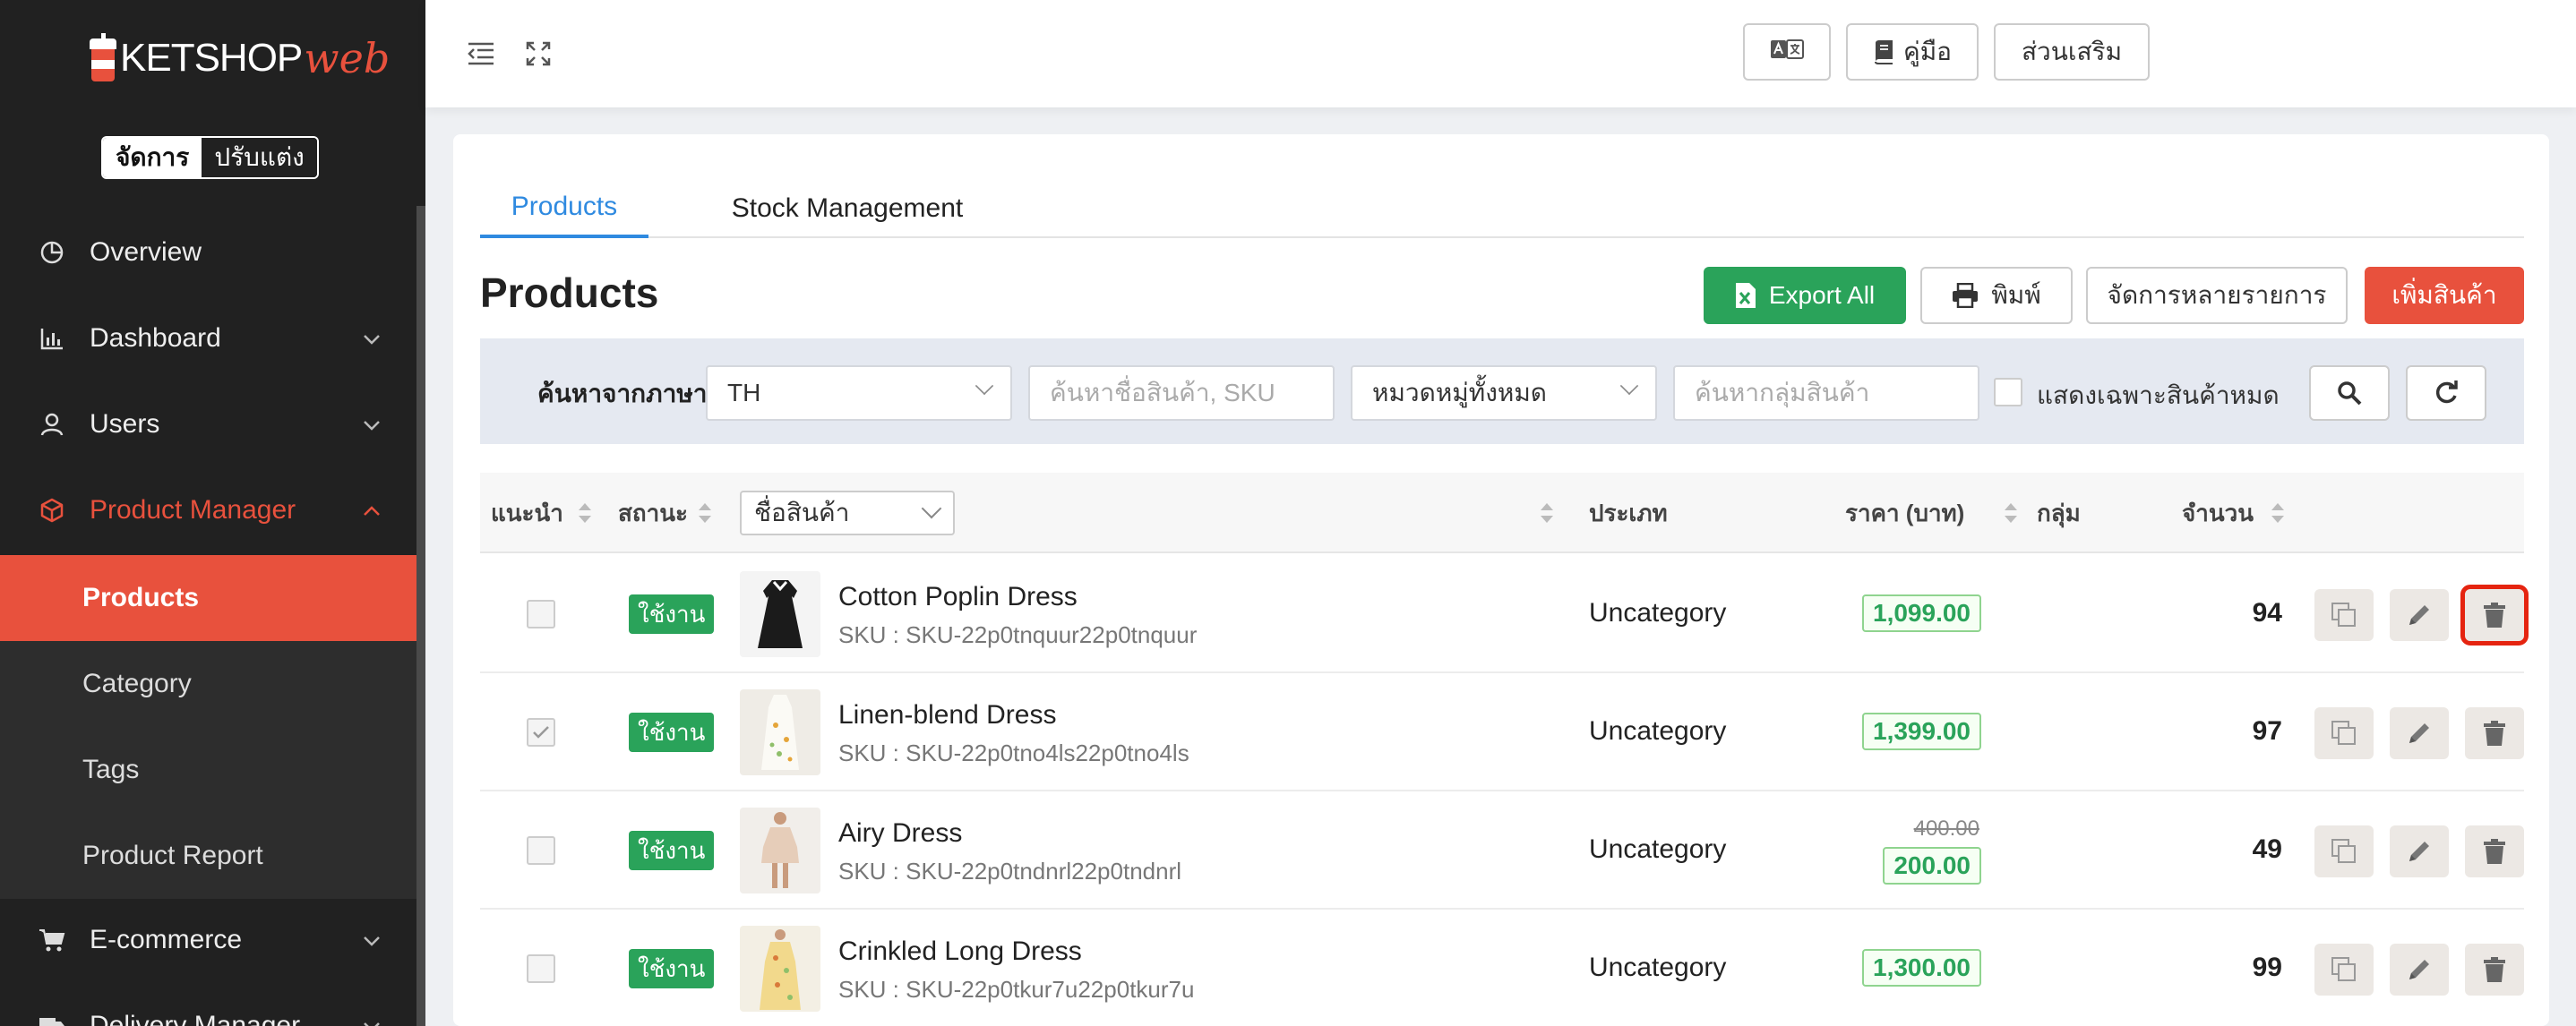 The image size is (2576, 1026). Describe the element at coordinates (152, 157) in the screenshot. I see `mode-manage-button: จัดการ` at that location.